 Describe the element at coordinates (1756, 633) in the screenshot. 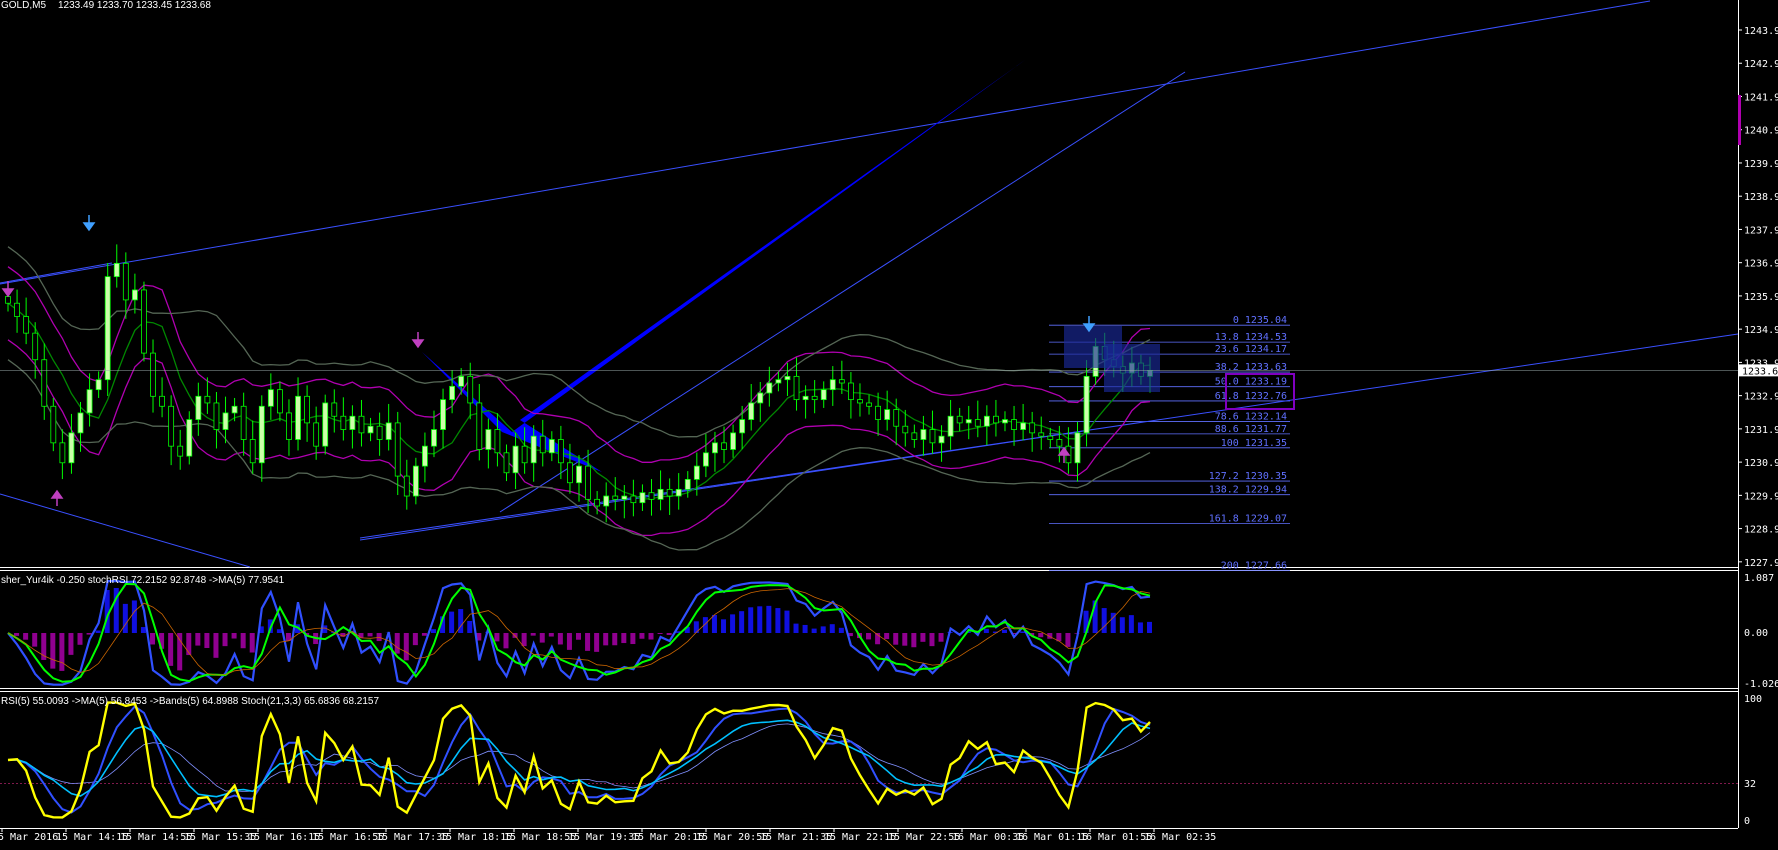

I see `indicator-1-tick-label: 0.00` at that location.